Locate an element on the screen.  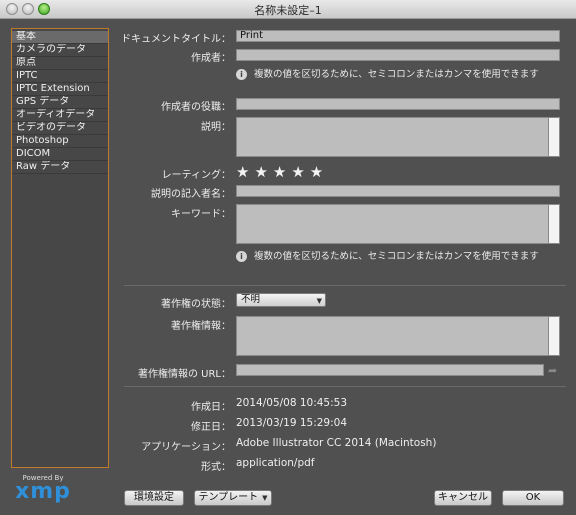
keywords-note: i 複数の値を区切るために、セミコロンまたはカンマを使用できます is located at coordinates (387, 255).